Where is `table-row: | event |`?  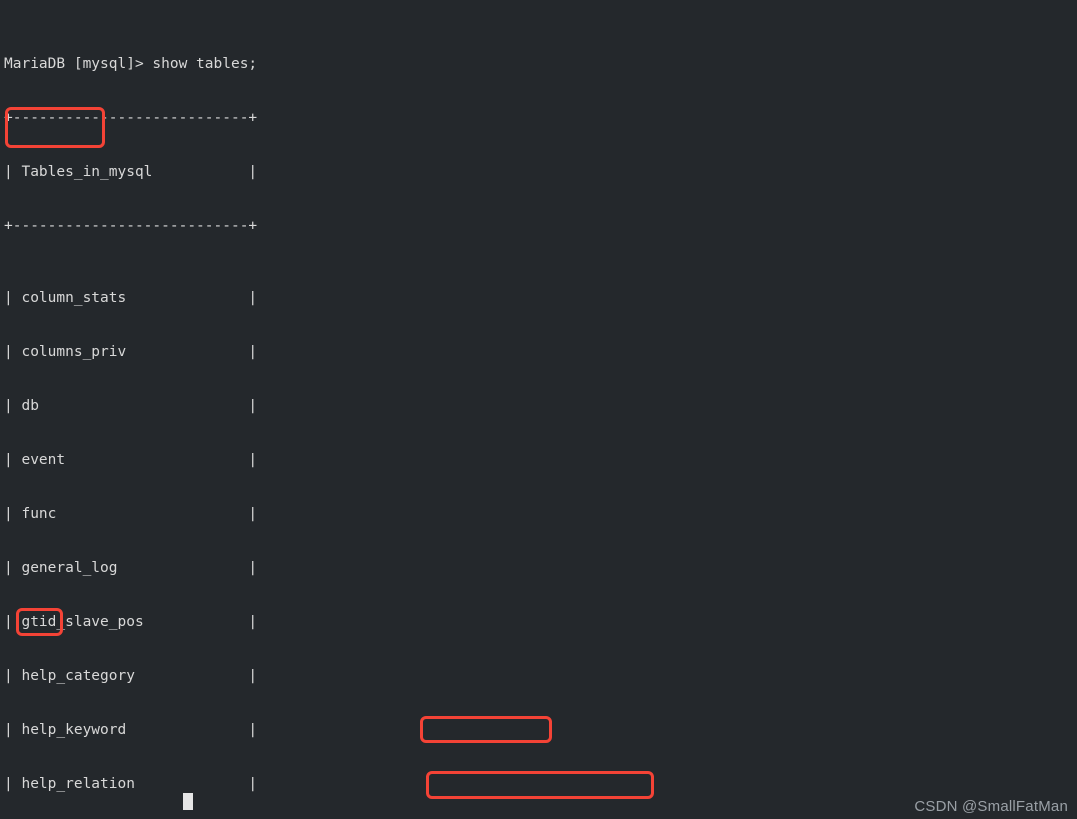
table-row: | event | is located at coordinates (131, 460).